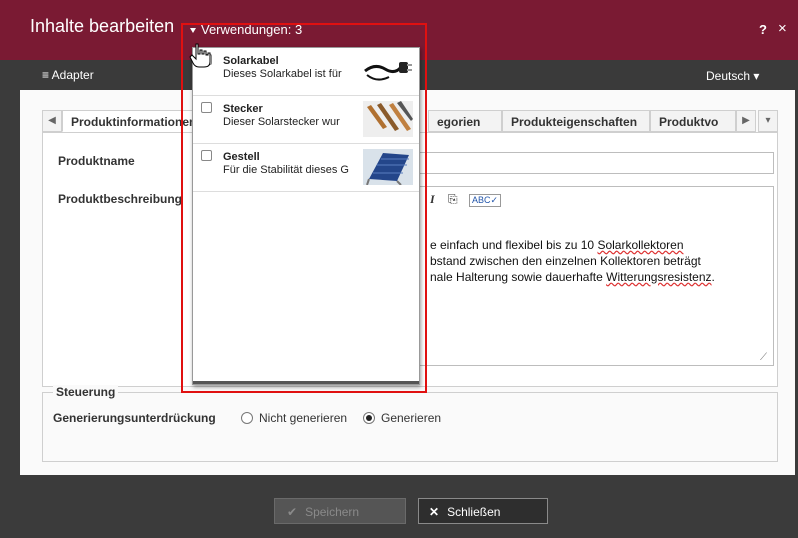  I want to click on mounting-rack-thumbnail, so click(388, 167).